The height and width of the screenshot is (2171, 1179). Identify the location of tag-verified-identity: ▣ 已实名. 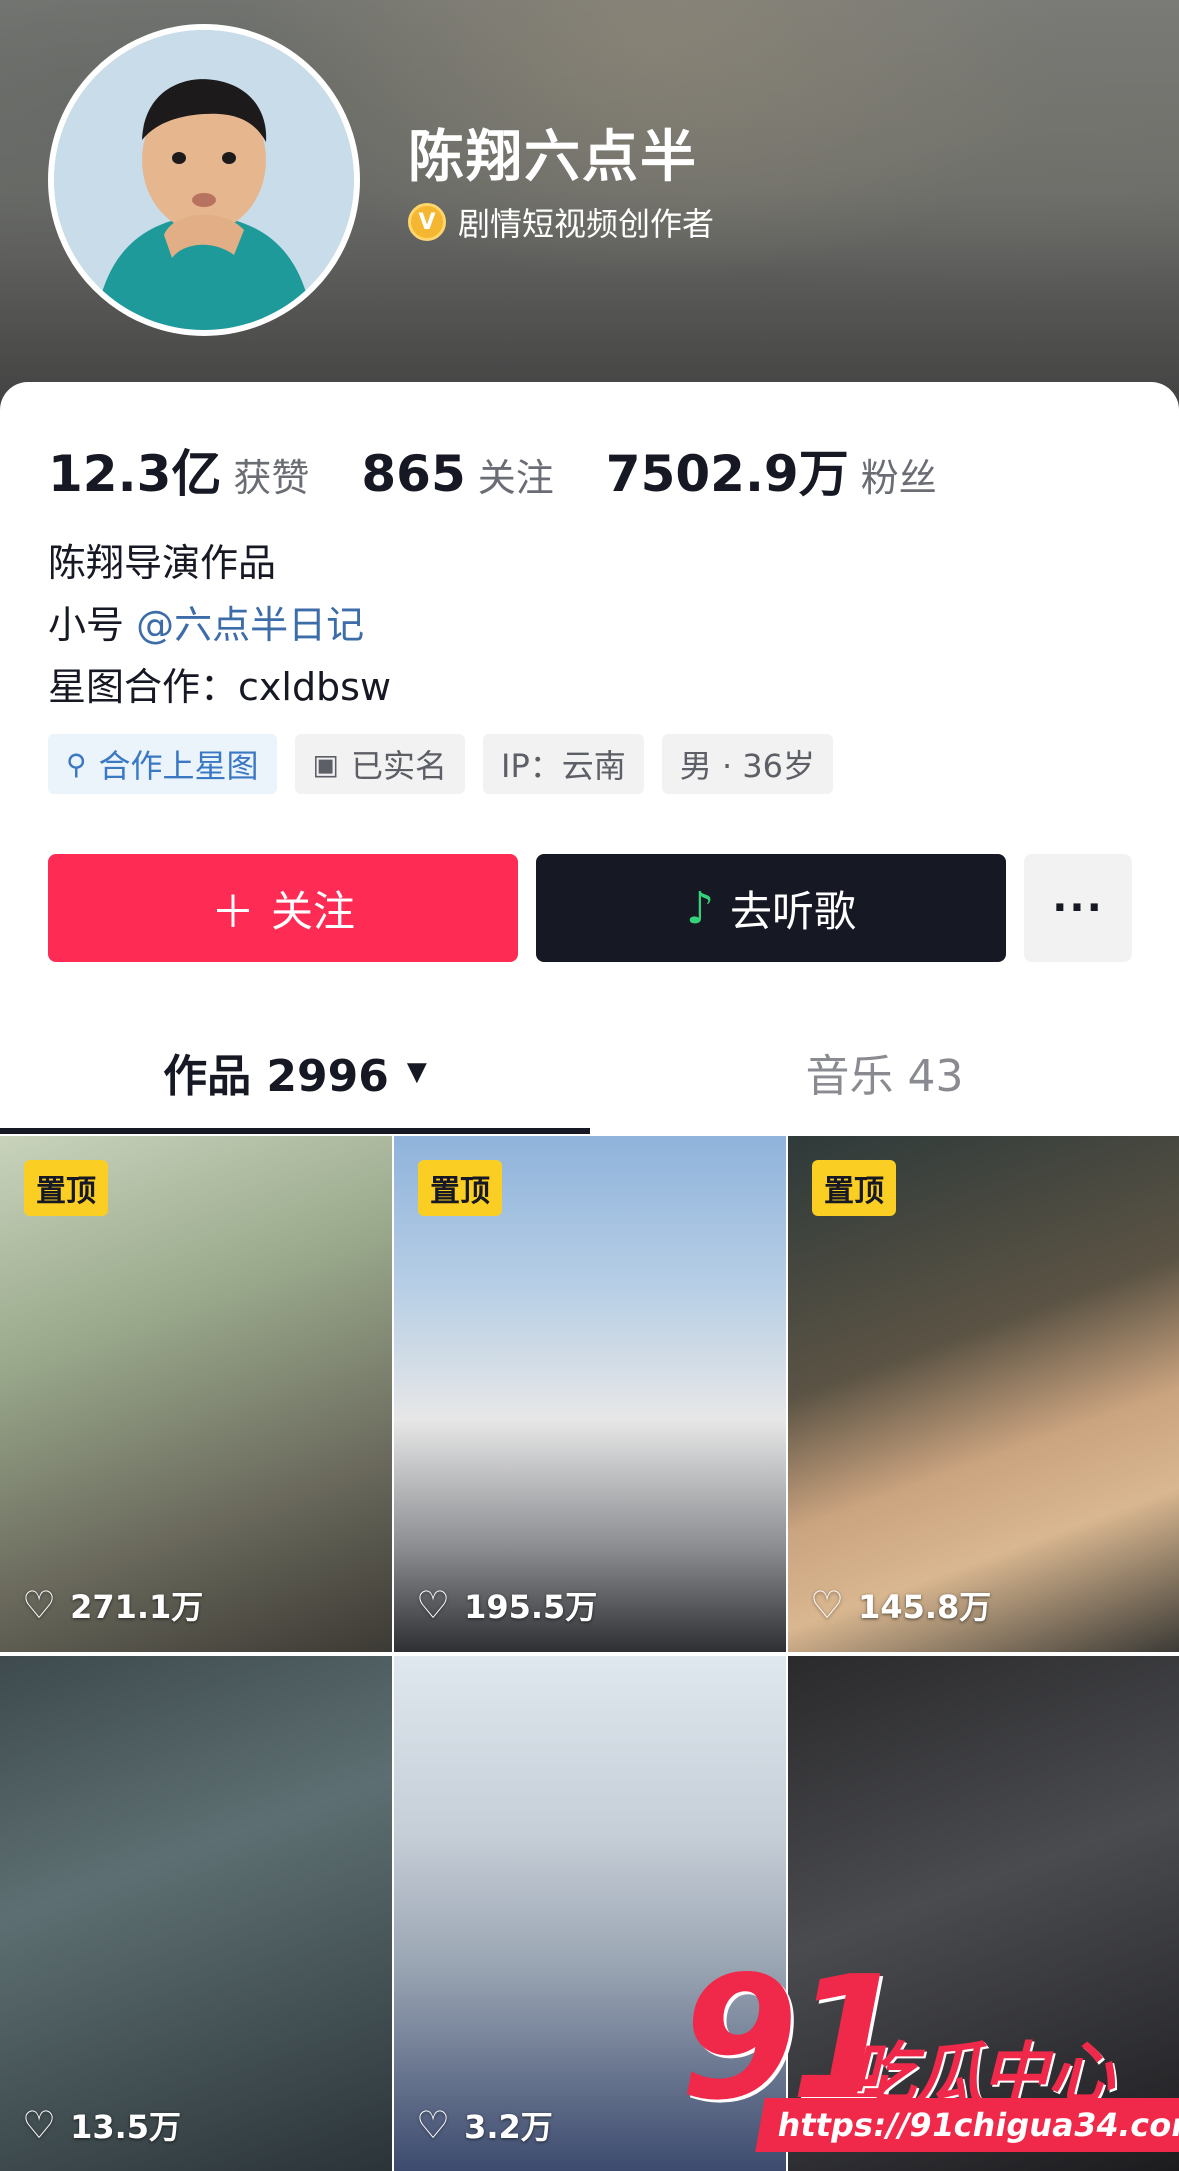
(380, 764).